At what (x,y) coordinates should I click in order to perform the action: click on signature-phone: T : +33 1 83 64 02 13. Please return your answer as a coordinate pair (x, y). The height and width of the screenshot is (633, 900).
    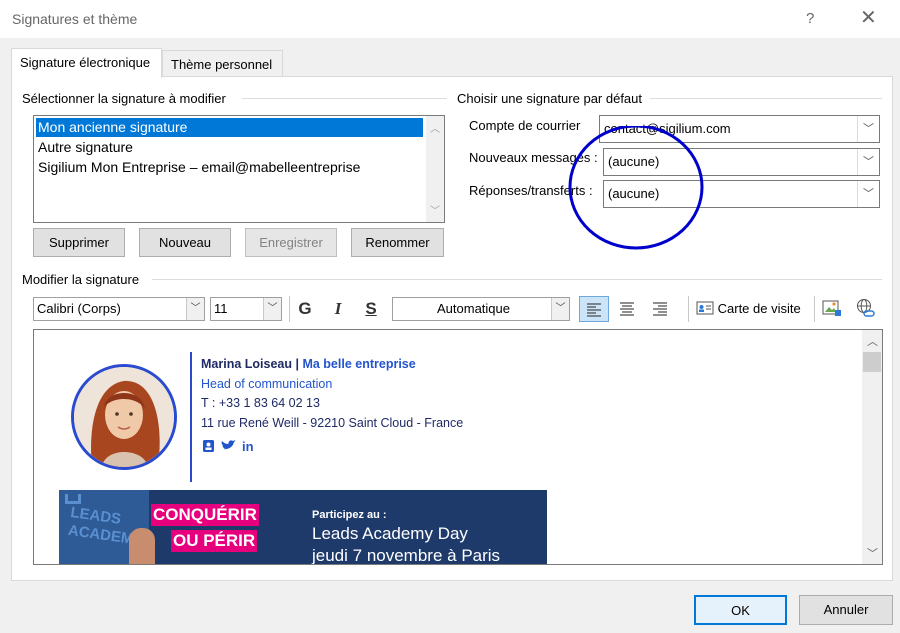
    Looking at the image, I should click on (260, 403).